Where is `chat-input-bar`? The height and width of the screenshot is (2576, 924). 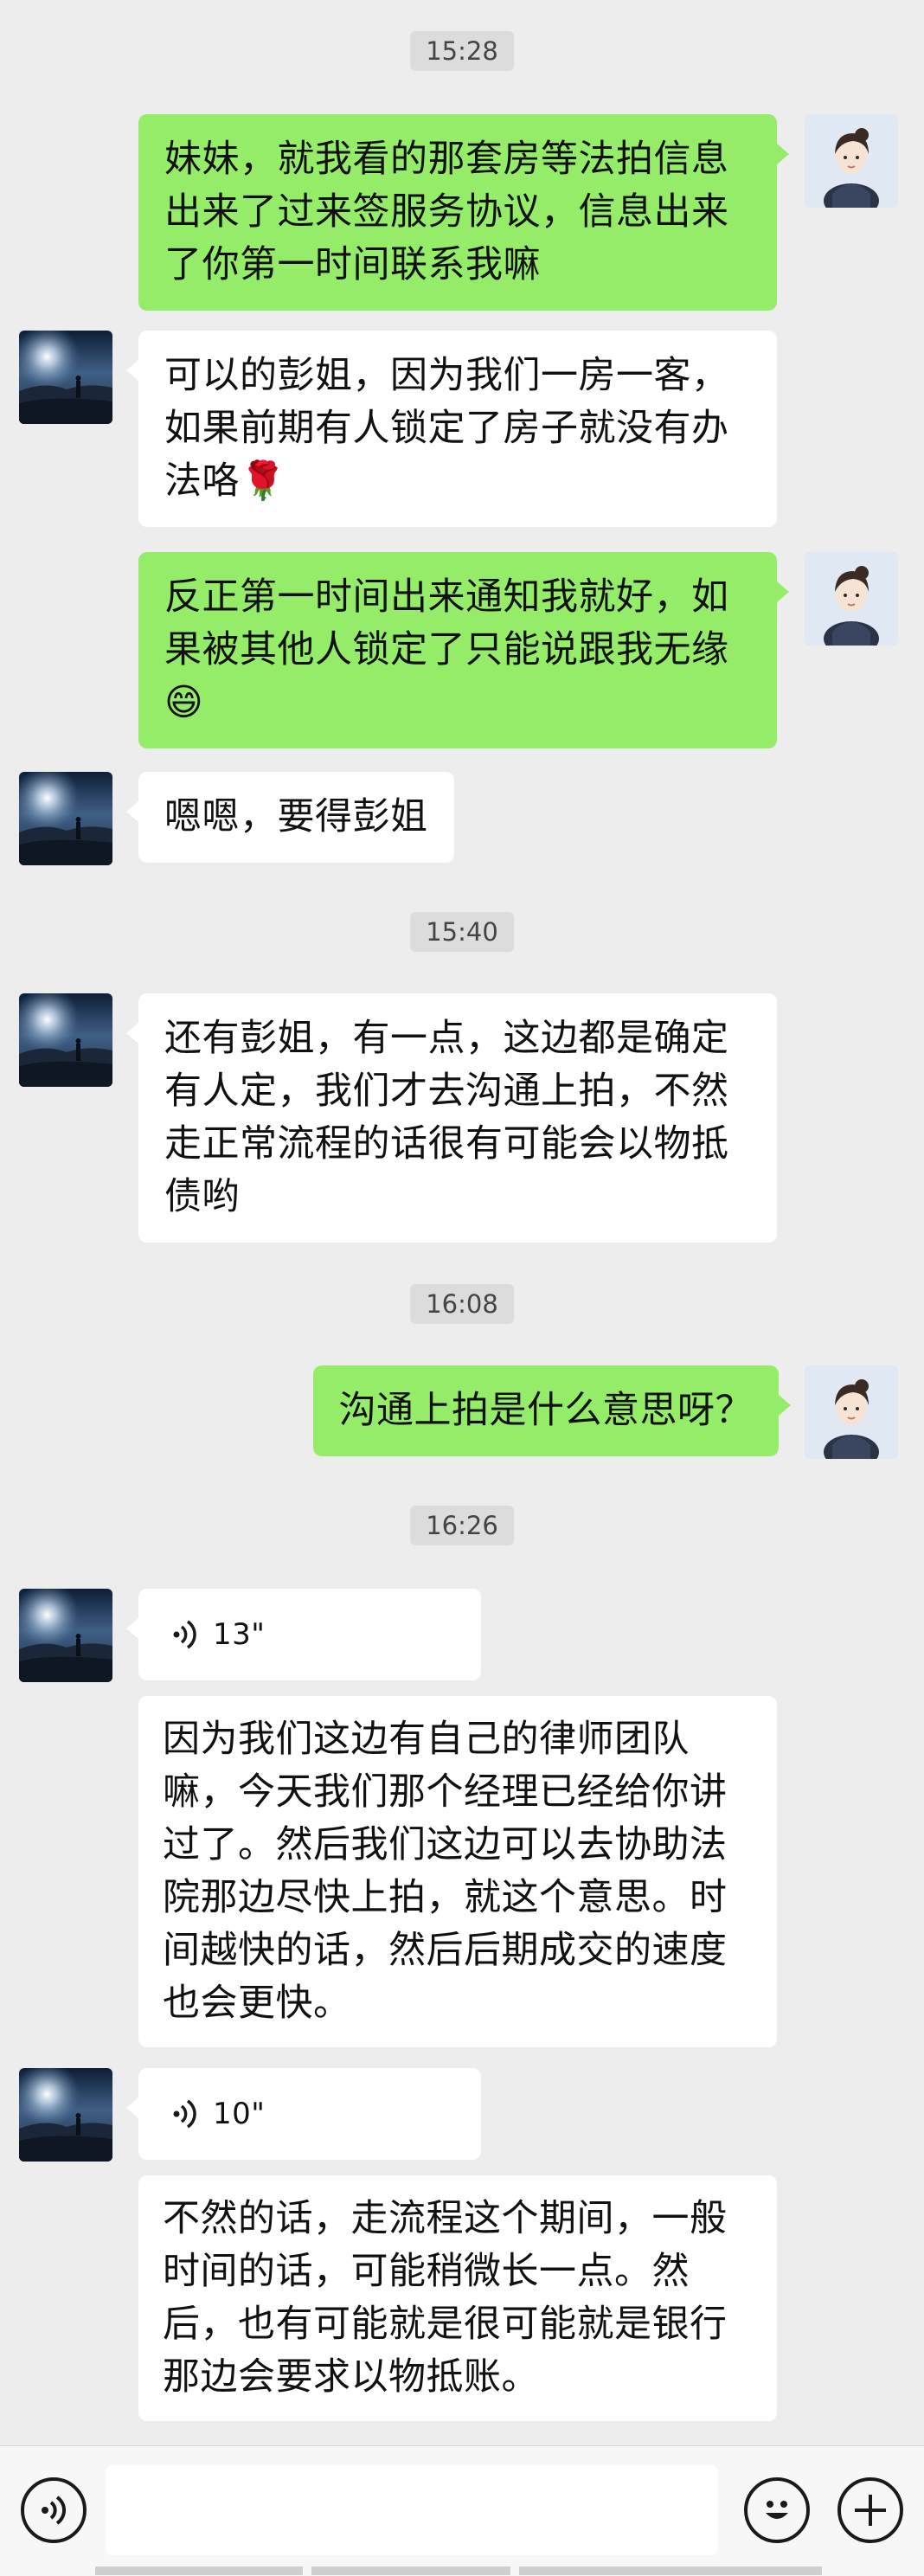
chat-input-bar is located at coordinates (462, 2510).